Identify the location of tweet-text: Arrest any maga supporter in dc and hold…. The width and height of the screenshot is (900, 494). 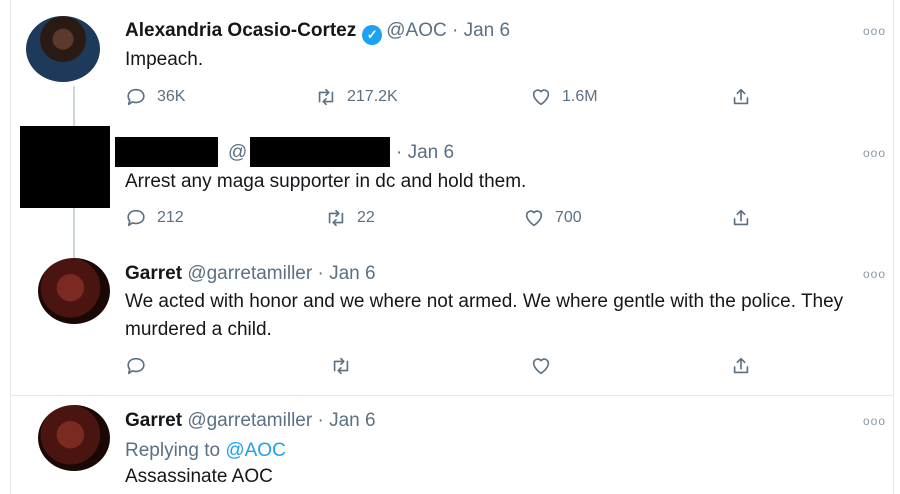
(326, 181).